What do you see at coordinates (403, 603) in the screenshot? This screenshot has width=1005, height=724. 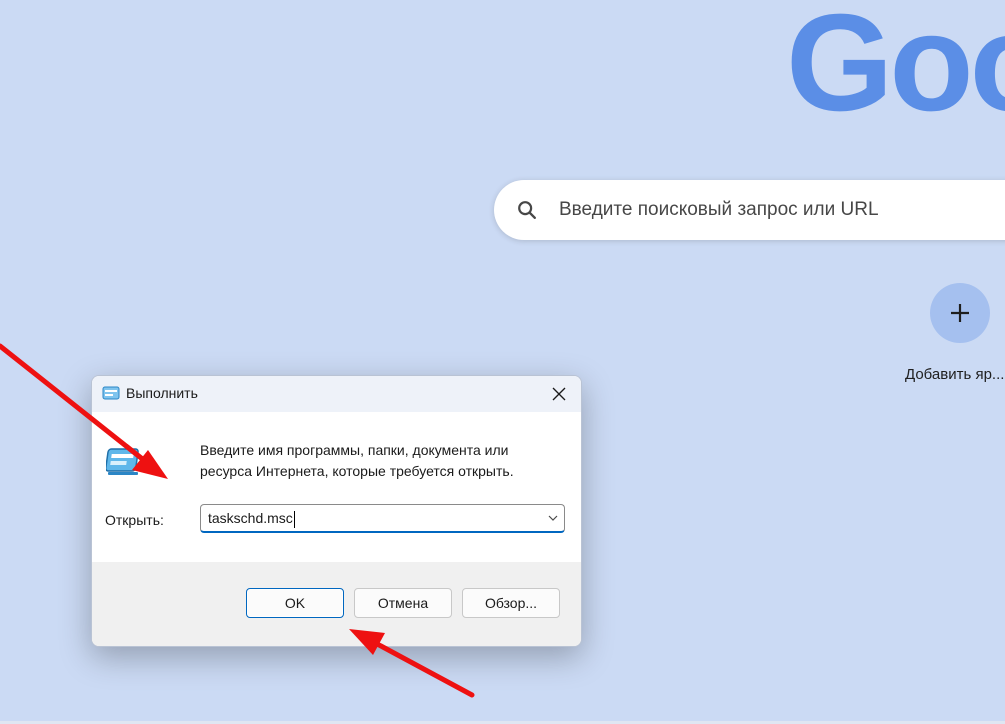 I see `cancel-button: Отмена` at bounding box center [403, 603].